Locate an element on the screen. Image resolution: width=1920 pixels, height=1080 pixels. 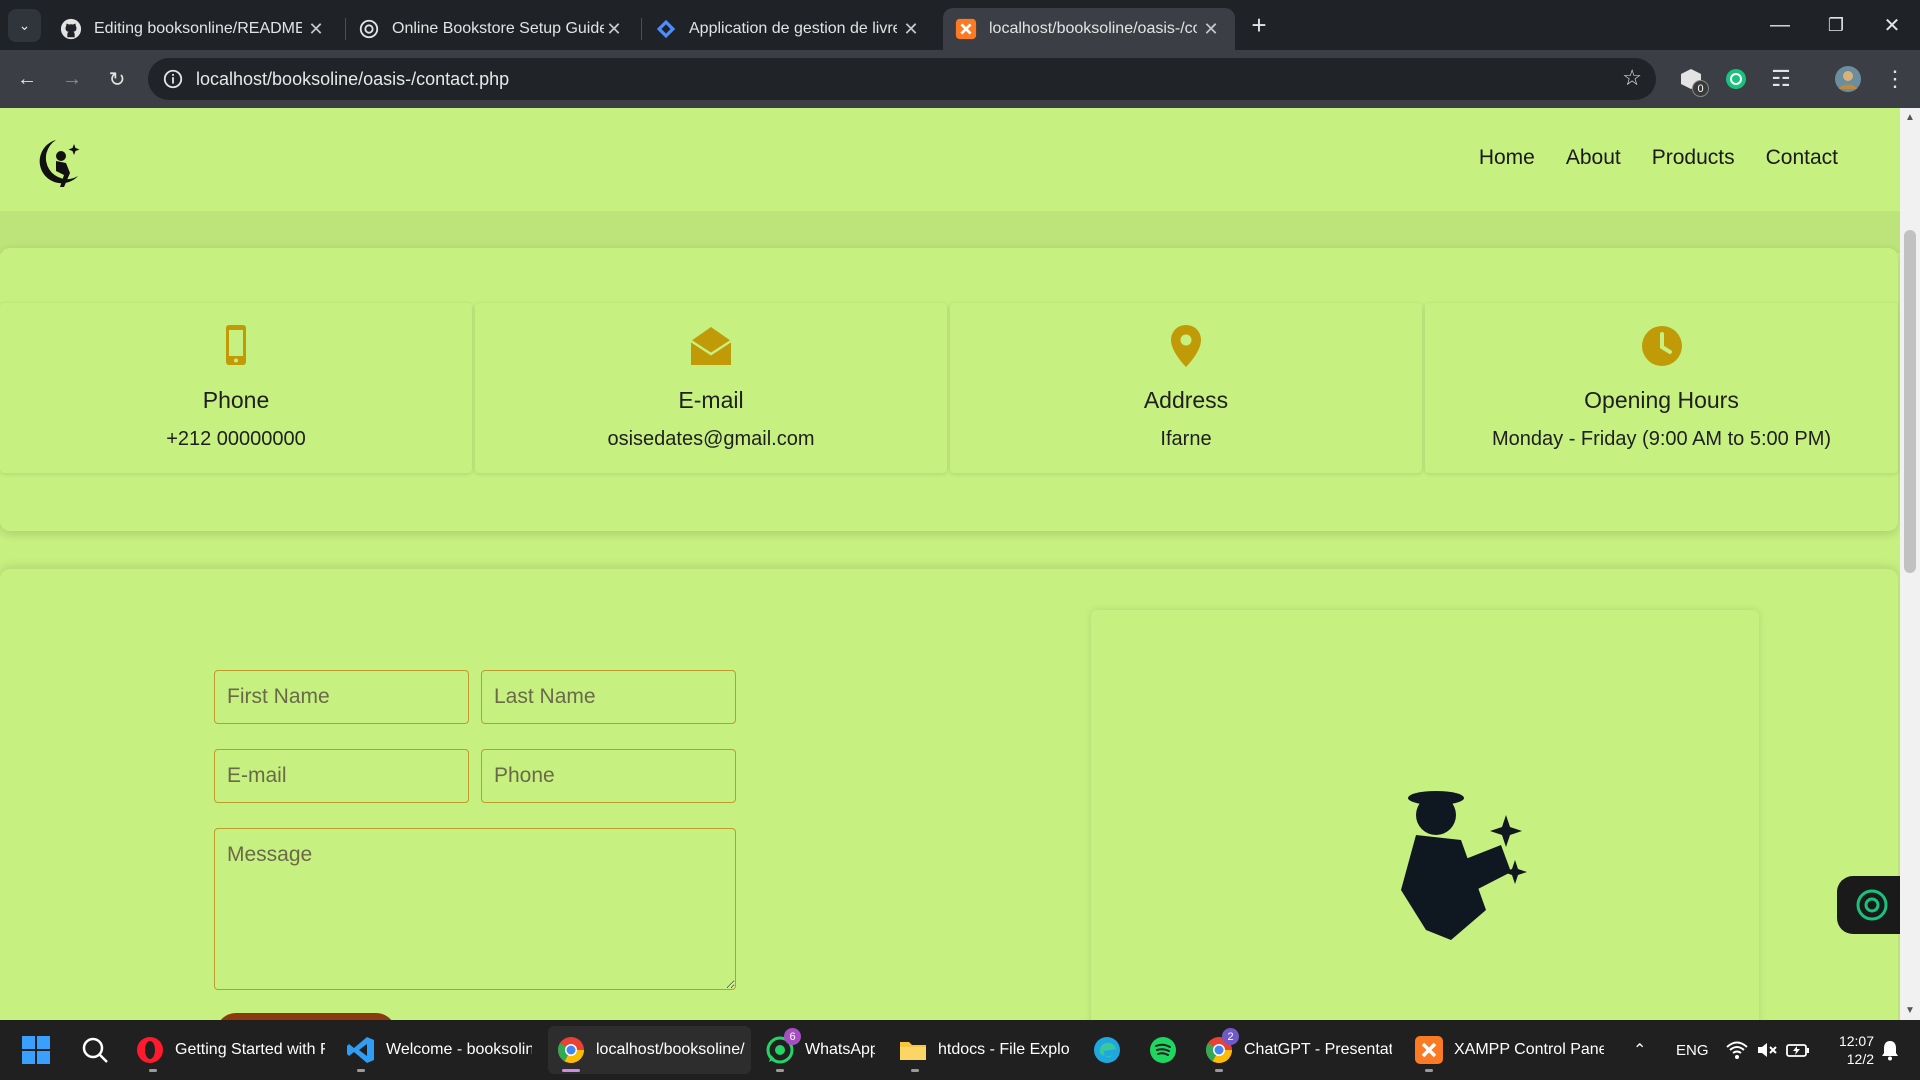
taskbar-search-button is located at coordinates (95, 1050).